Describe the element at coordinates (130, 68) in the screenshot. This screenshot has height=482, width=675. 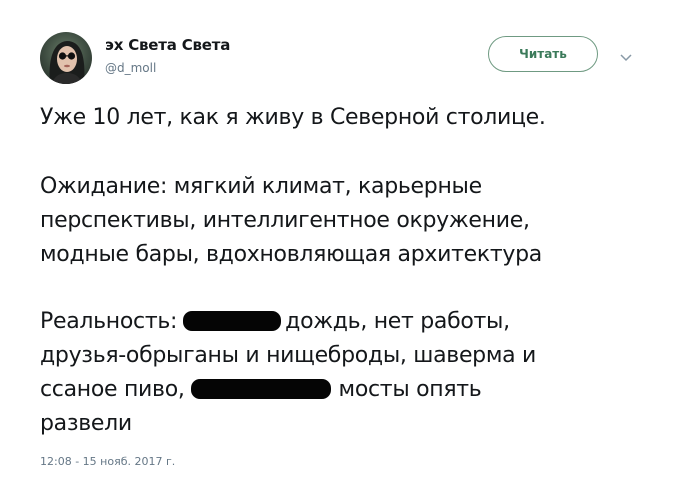
I see `user-handle: @d_moll` at that location.